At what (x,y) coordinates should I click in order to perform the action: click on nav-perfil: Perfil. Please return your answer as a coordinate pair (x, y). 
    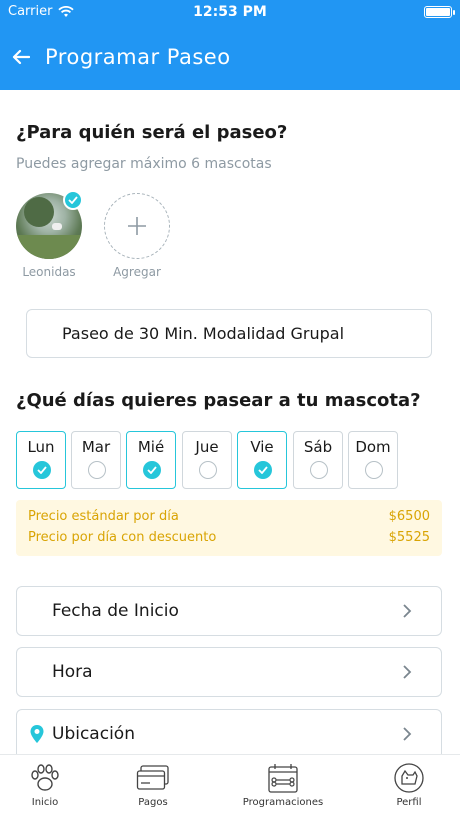
    Looking at the image, I should click on (409, 784).